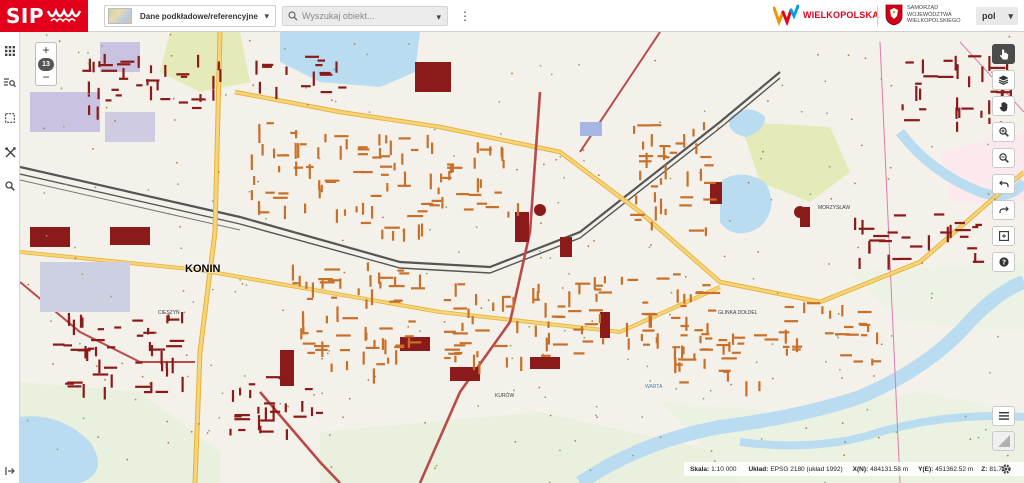 This screenshot has height=483, width=1024. What do you see at coordinates (465, 16) in the screenshot?
I see `more-menu-icon: ⋮` at bounding box center [465, 16].